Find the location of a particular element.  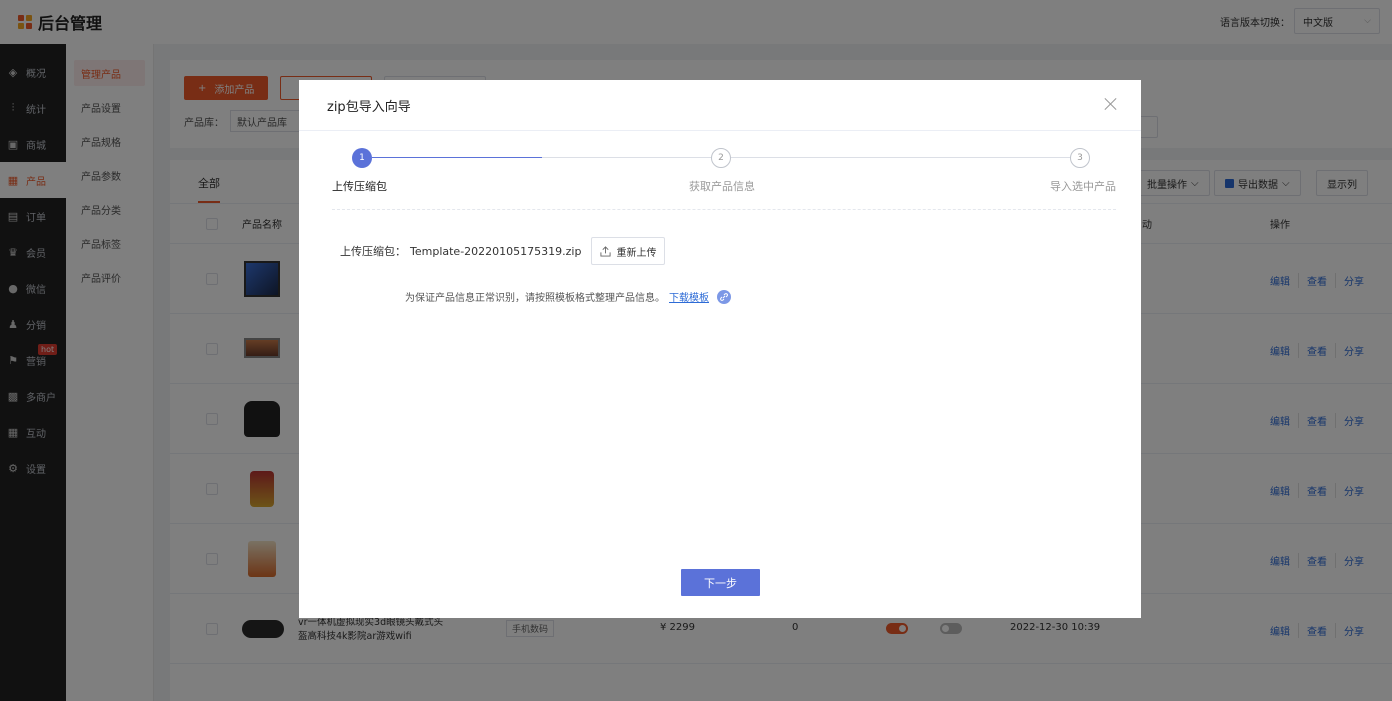

import-steps: 1 2 3 上传压缩包 获取产品信息 导入选中产品 is located at coordinates (724, 179).